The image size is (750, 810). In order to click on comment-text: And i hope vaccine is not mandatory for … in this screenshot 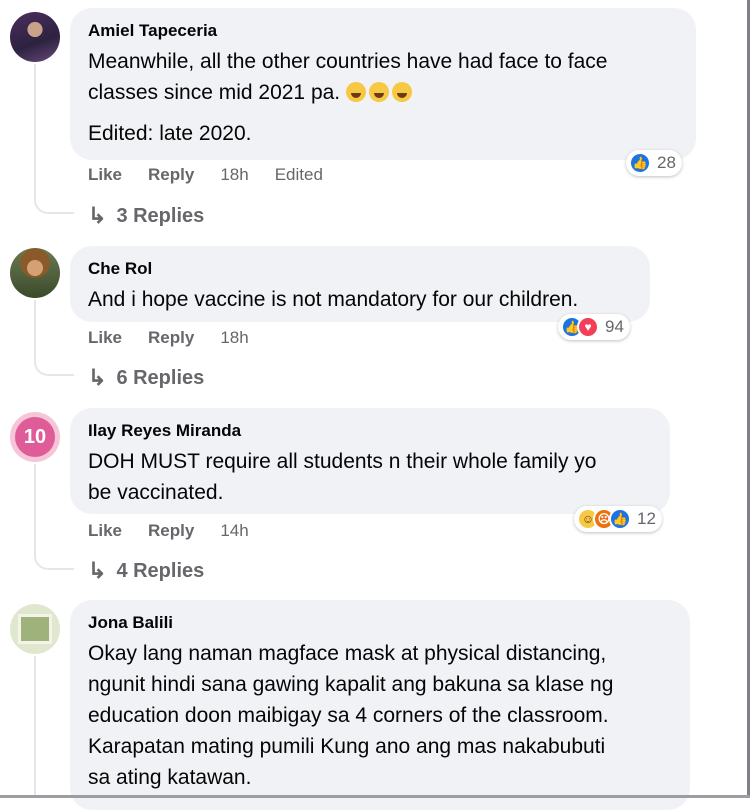, I will do `click(360, 299)`.